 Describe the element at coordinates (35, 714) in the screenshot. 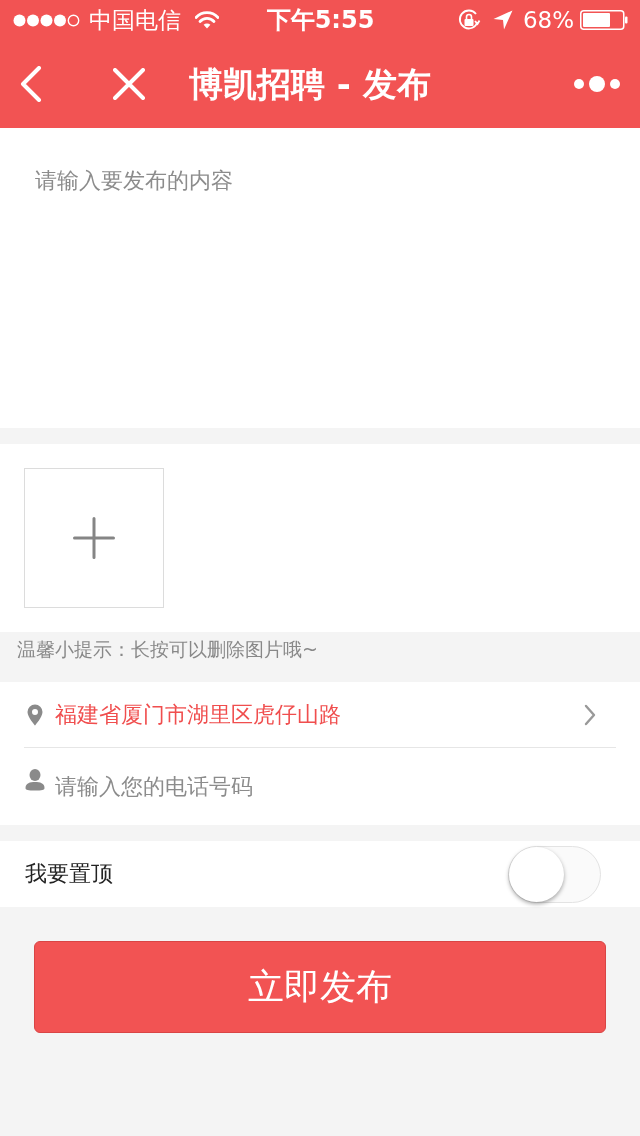

I see `location-pin-icon` at that location.